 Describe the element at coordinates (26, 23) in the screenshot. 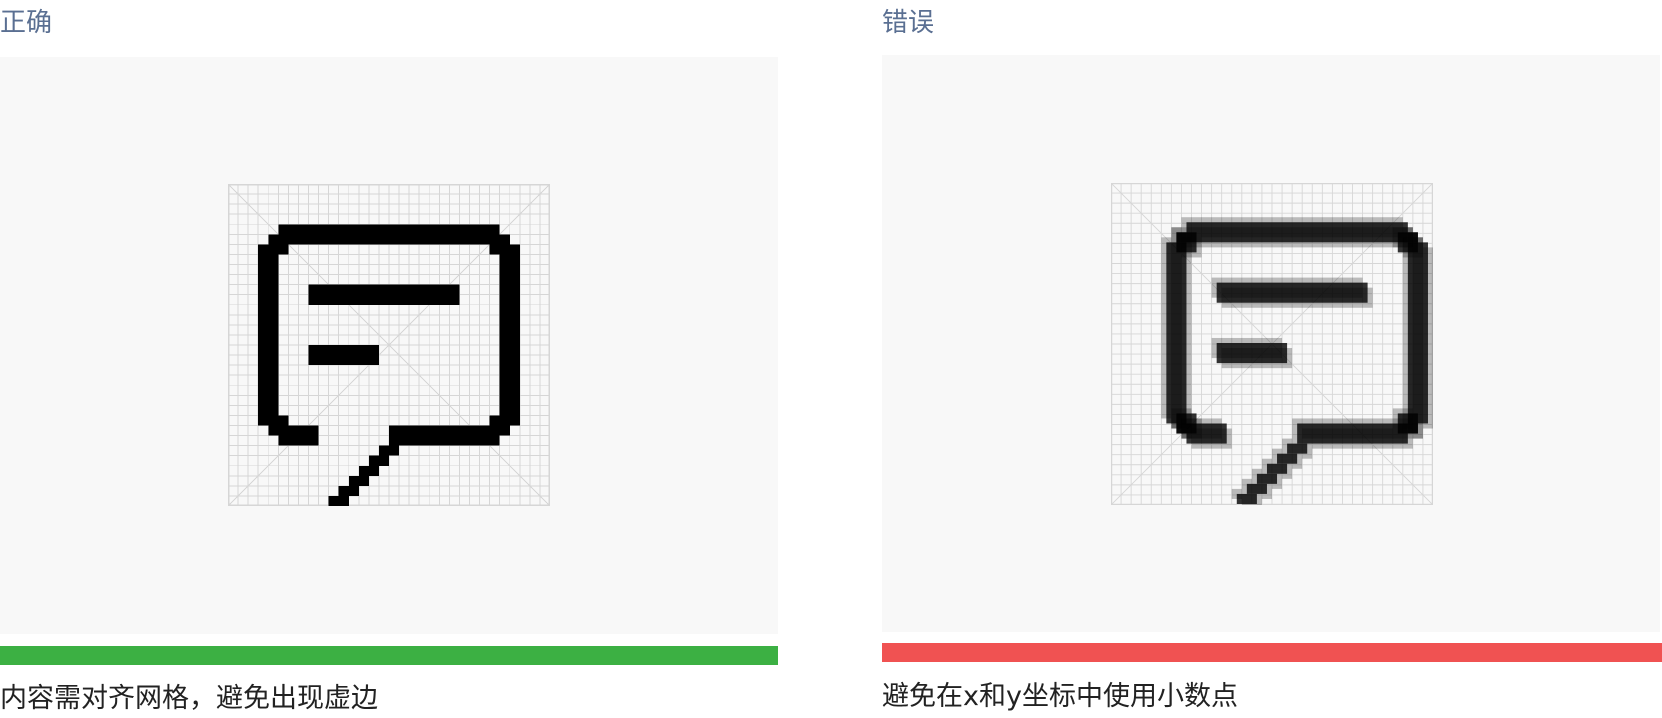

I see `correct-title: 正确` at that location.